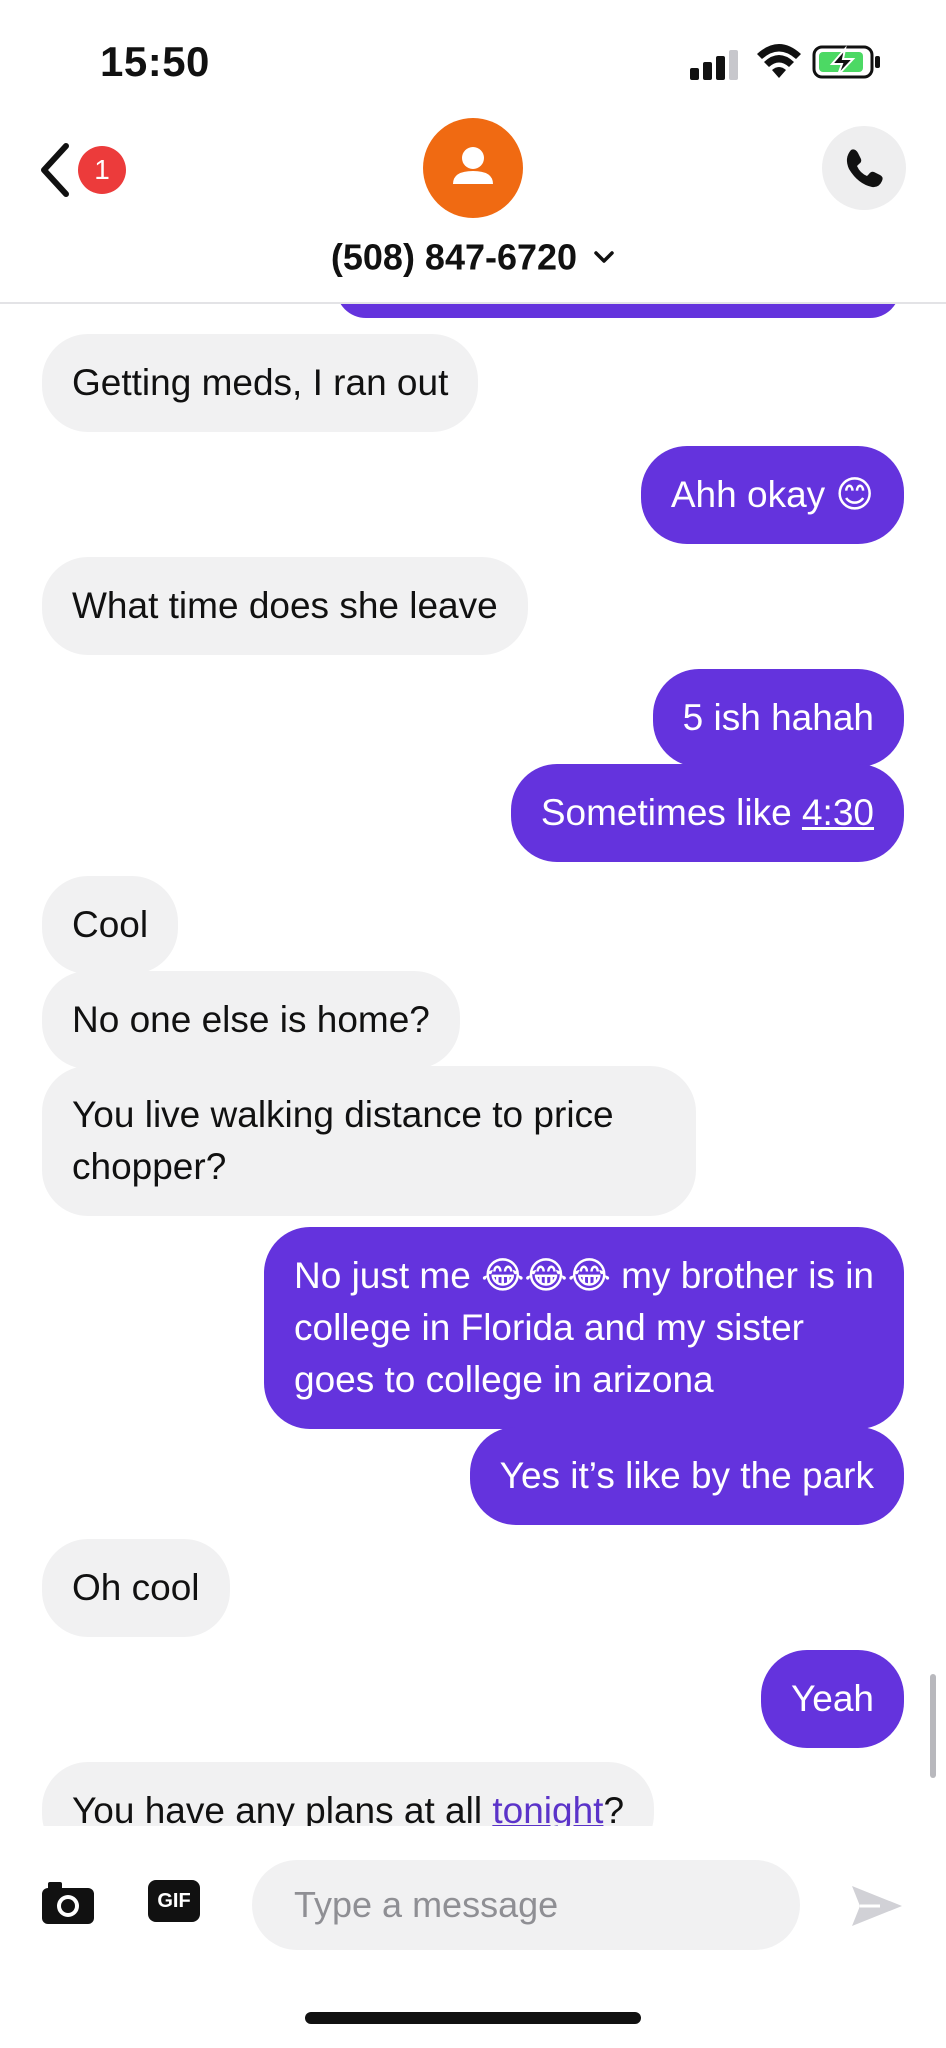 The width and height of the screenshot is (946, 2048). I want to click on conversation-header: 1 (508) 847-6720, so click(473, 207).